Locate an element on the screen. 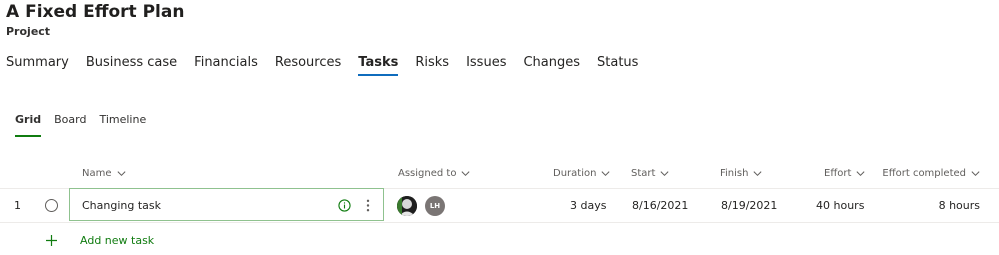 The width and height of the screenshot is (999, 255). more-vertical-icon is located at coordinates (368, 205).